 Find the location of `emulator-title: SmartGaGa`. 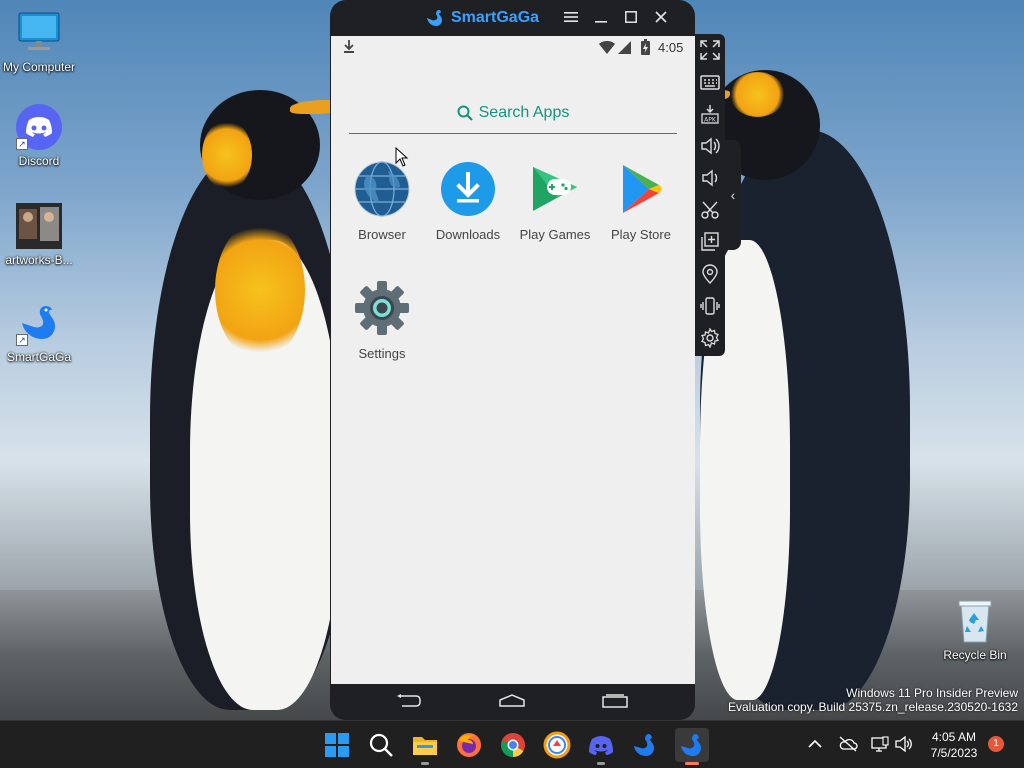

emulator-title: SmartGaGa is located at coordinates (495, 17).